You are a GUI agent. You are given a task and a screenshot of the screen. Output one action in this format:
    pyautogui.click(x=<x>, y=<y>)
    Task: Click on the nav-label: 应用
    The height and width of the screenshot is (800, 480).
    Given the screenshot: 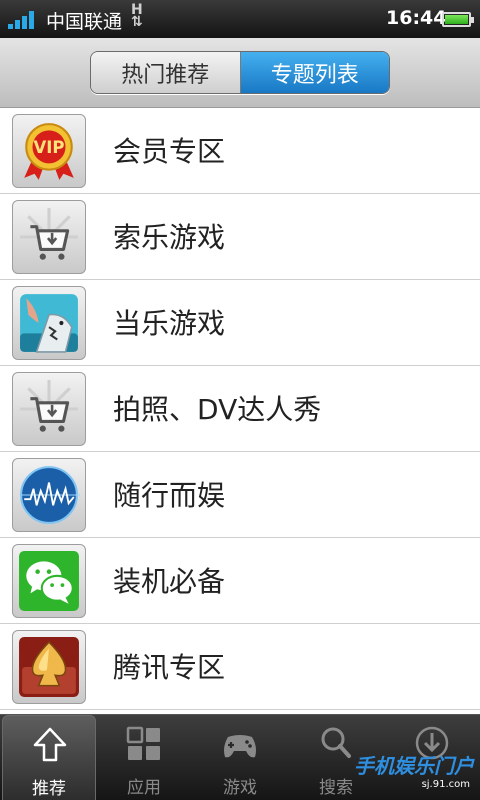 What is the action you would take?
    pyautogui.click(x=144, y=788)
    